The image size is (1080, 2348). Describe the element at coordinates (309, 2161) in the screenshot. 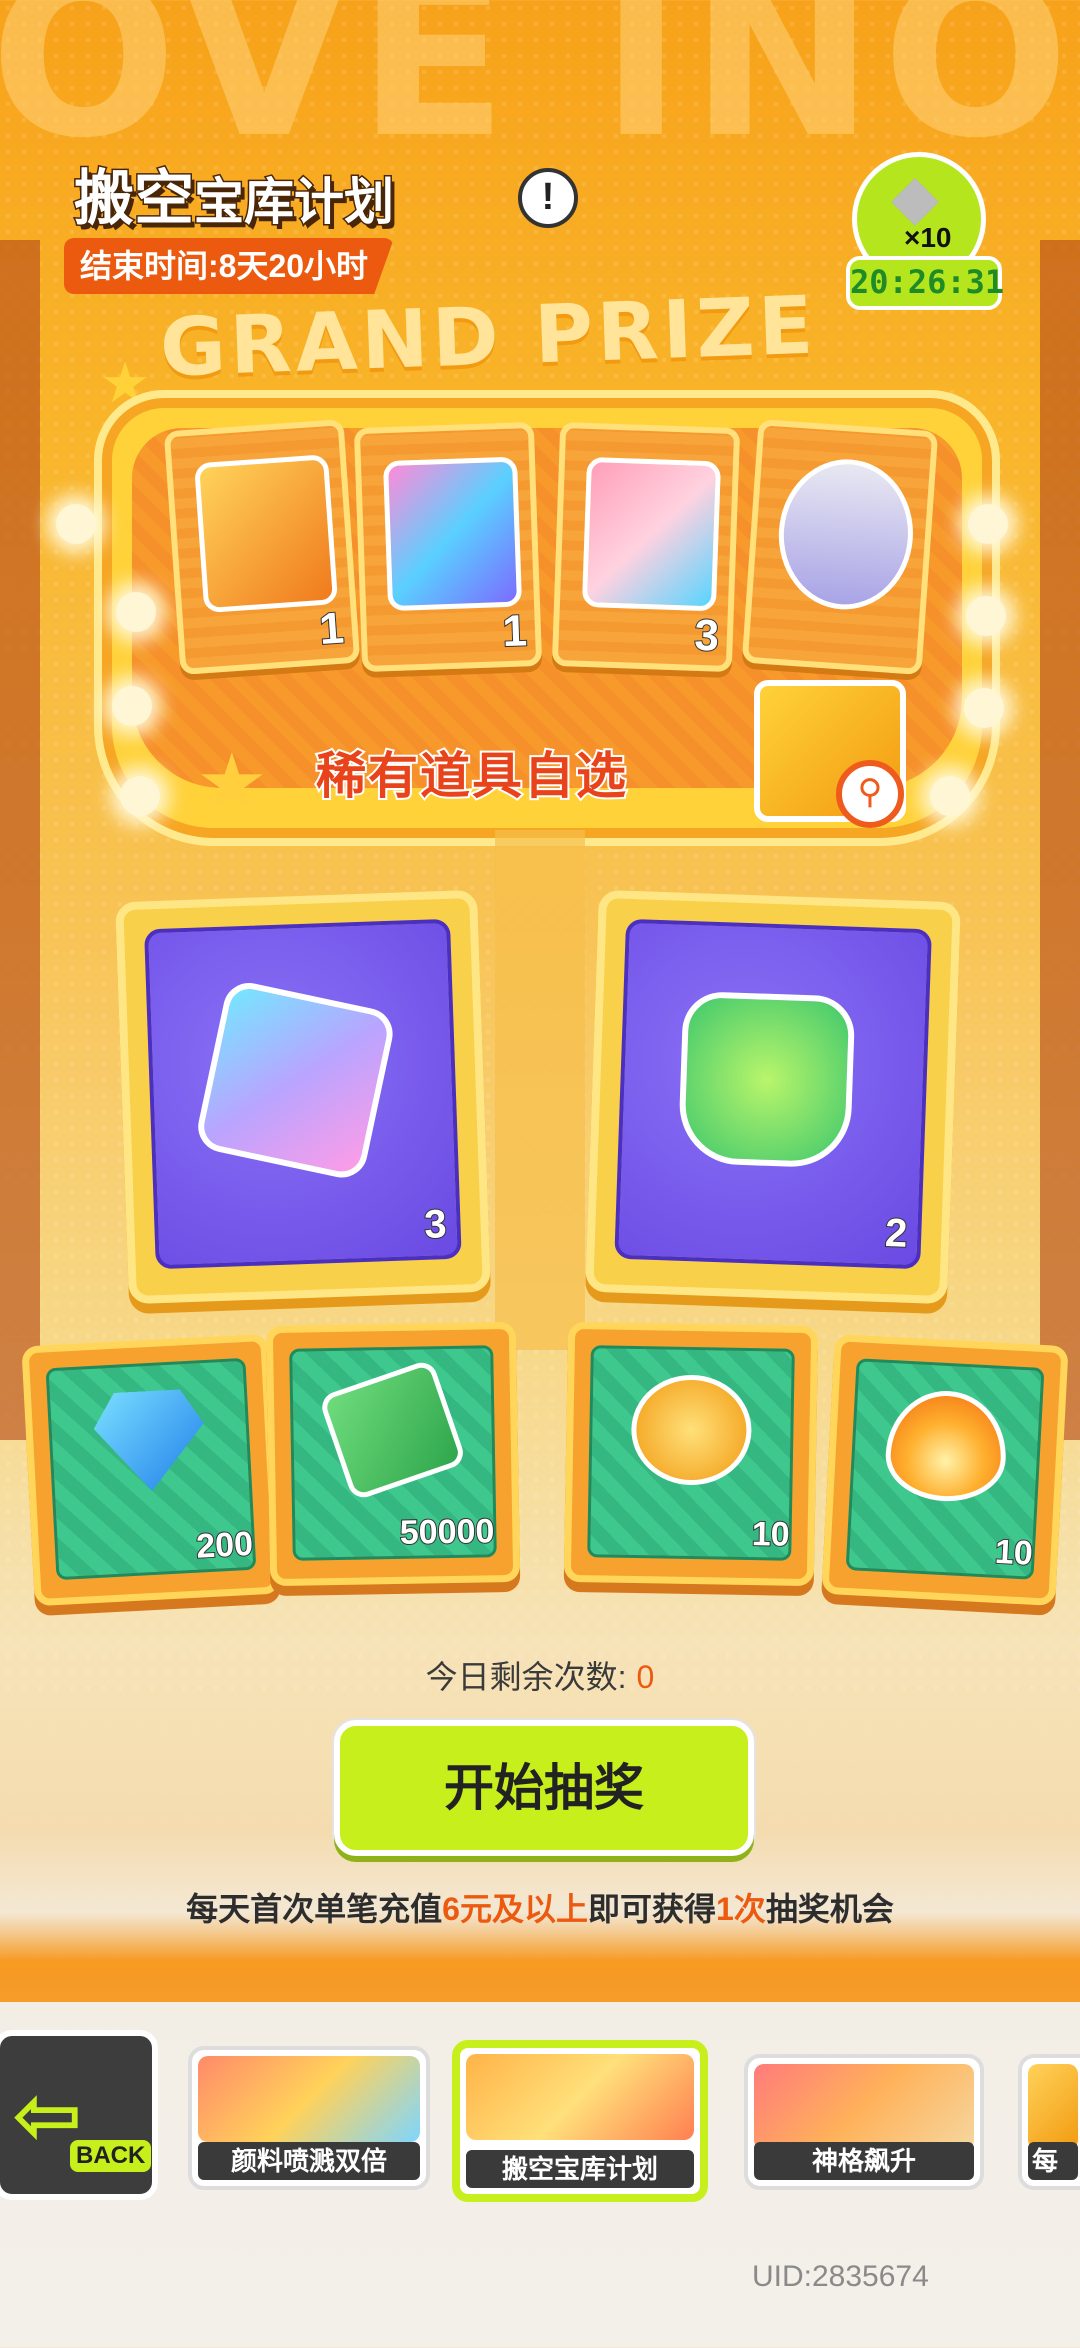

I see `tab-label: 颜料喷溅双倍` at that location.